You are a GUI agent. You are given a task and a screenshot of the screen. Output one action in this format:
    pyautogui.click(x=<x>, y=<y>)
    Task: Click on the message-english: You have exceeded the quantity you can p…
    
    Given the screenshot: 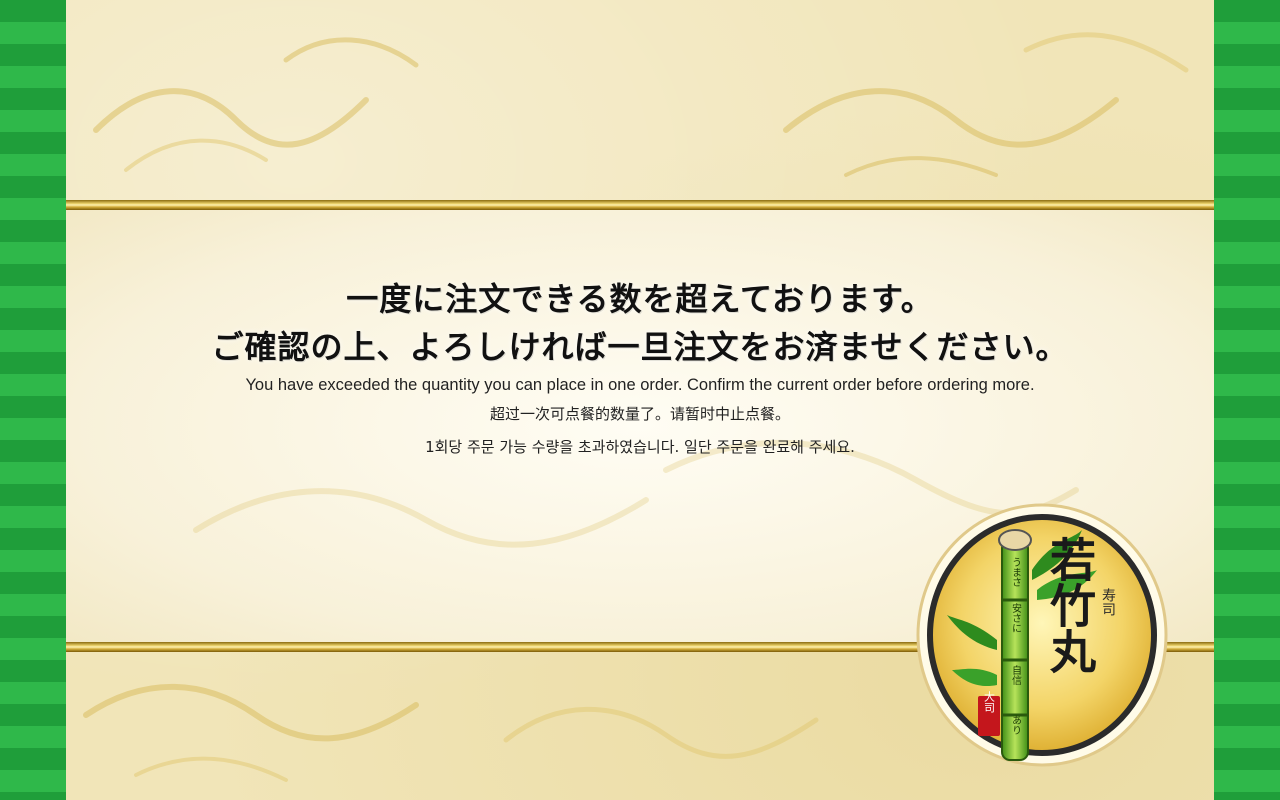 What is the action you would take?
    pyautogui.click(x=640, y=385)
    